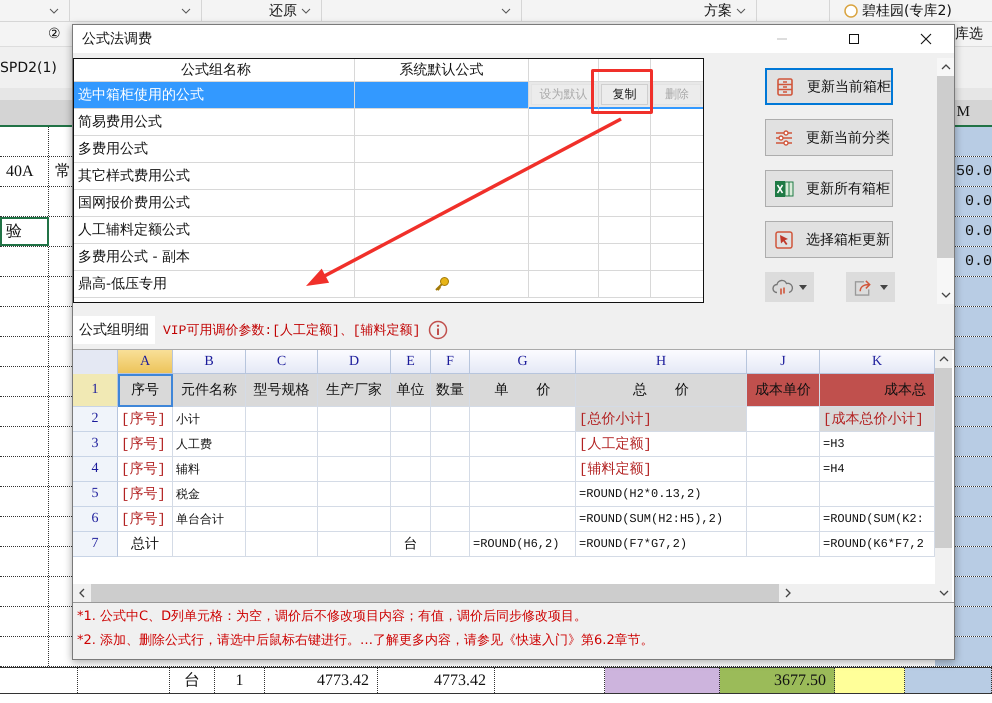 Image resolution: width=992 pixels, height=703 pixels. What do you see at coordinates (95, 444) in the screenshot?
I see `row-header: 3` at bounding box center [95, 444].